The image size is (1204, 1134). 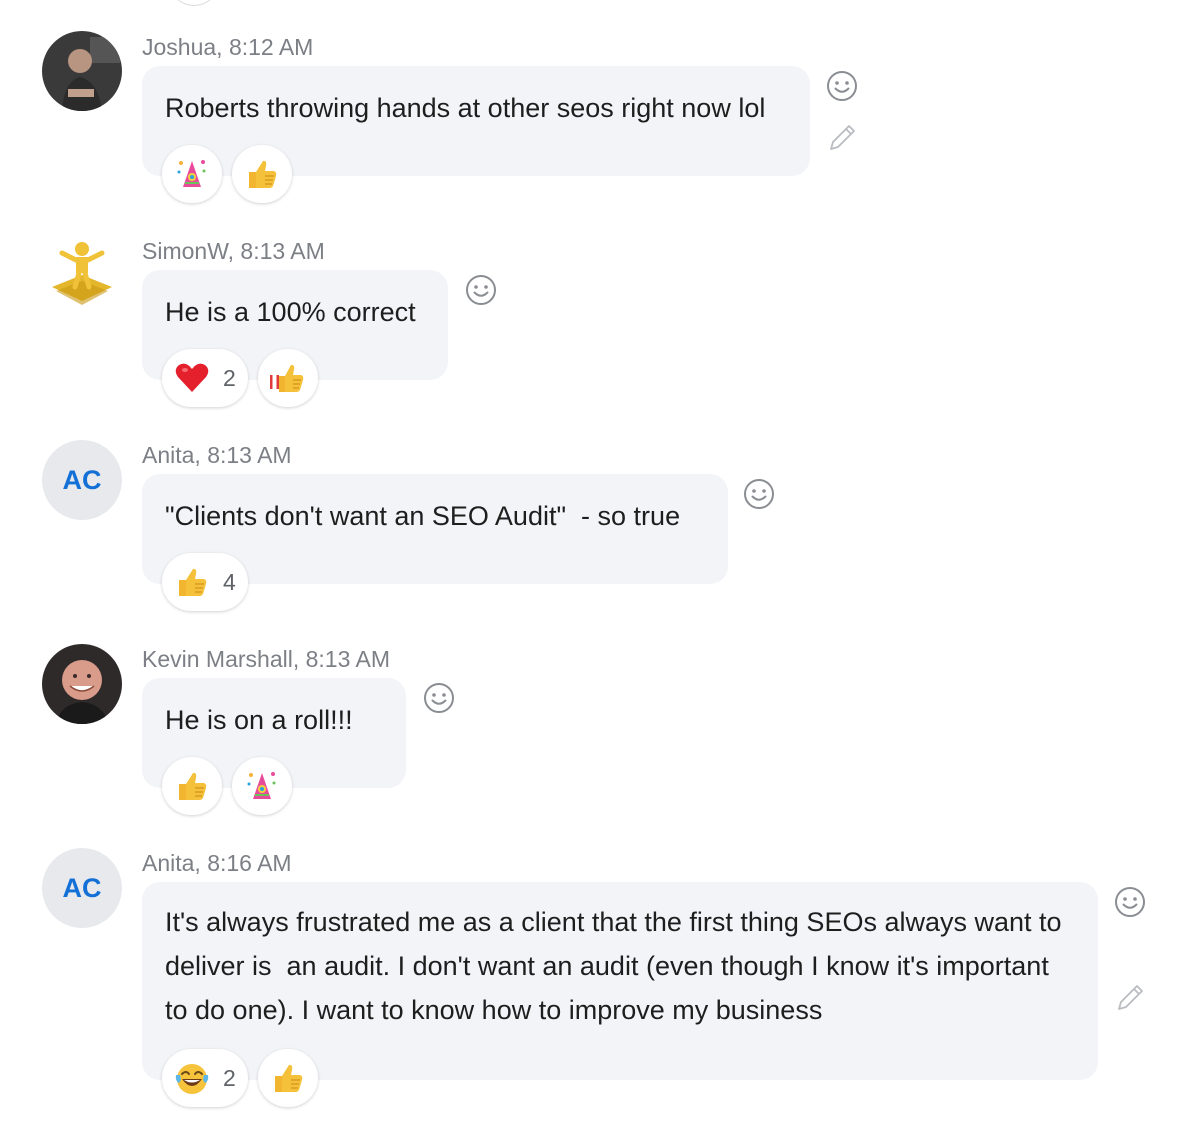 I want to click on thumbs-up-with-flag-icon, so click(x=288, y=378).